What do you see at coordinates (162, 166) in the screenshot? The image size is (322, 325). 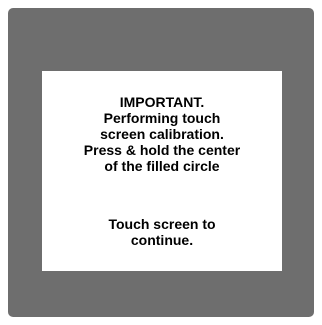 I see `message-line: of the filled circle` at bounding box center [162, 166].